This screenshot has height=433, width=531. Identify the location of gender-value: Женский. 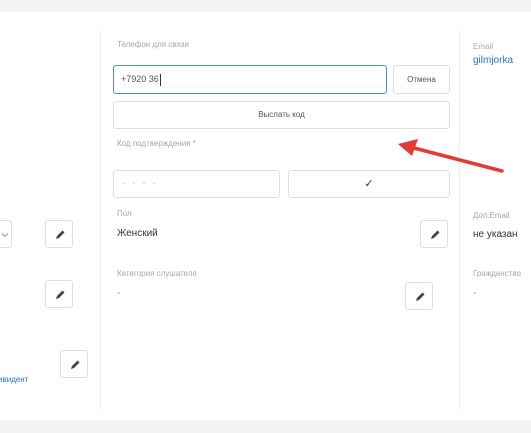
(137, 233).